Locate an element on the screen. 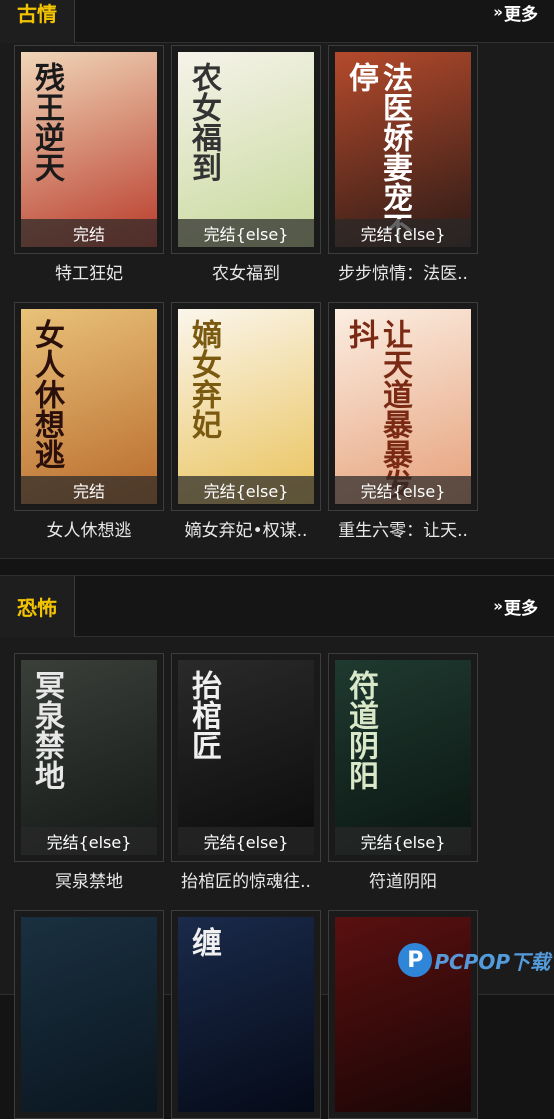 The image size is (554, 1119). book-cover-image: 嫡女弃妃完结{else} is located at coordinates (246, 406).